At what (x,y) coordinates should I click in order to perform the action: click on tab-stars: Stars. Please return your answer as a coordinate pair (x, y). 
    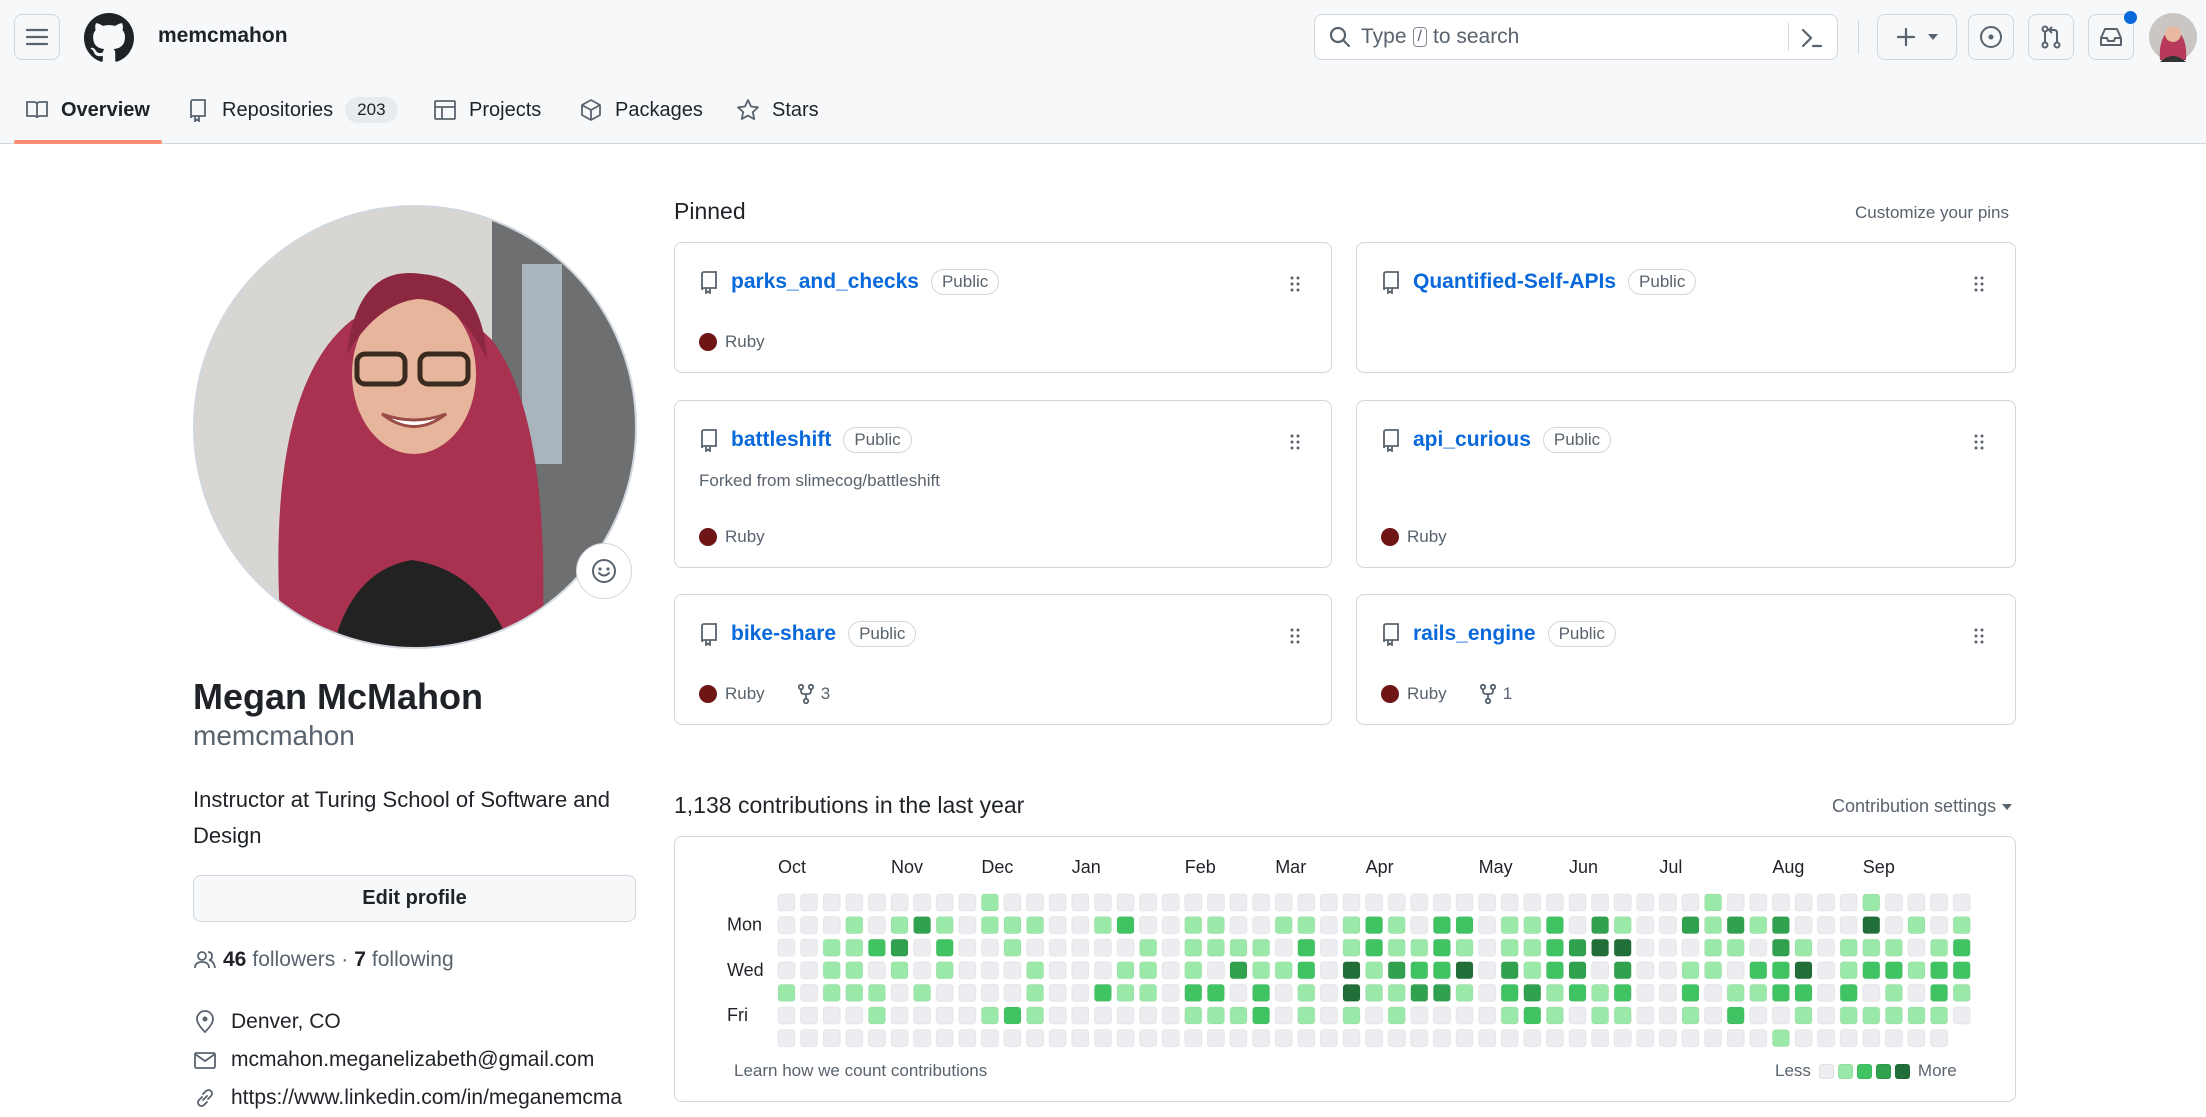
    Looking at the image, I should click on (777, 110).